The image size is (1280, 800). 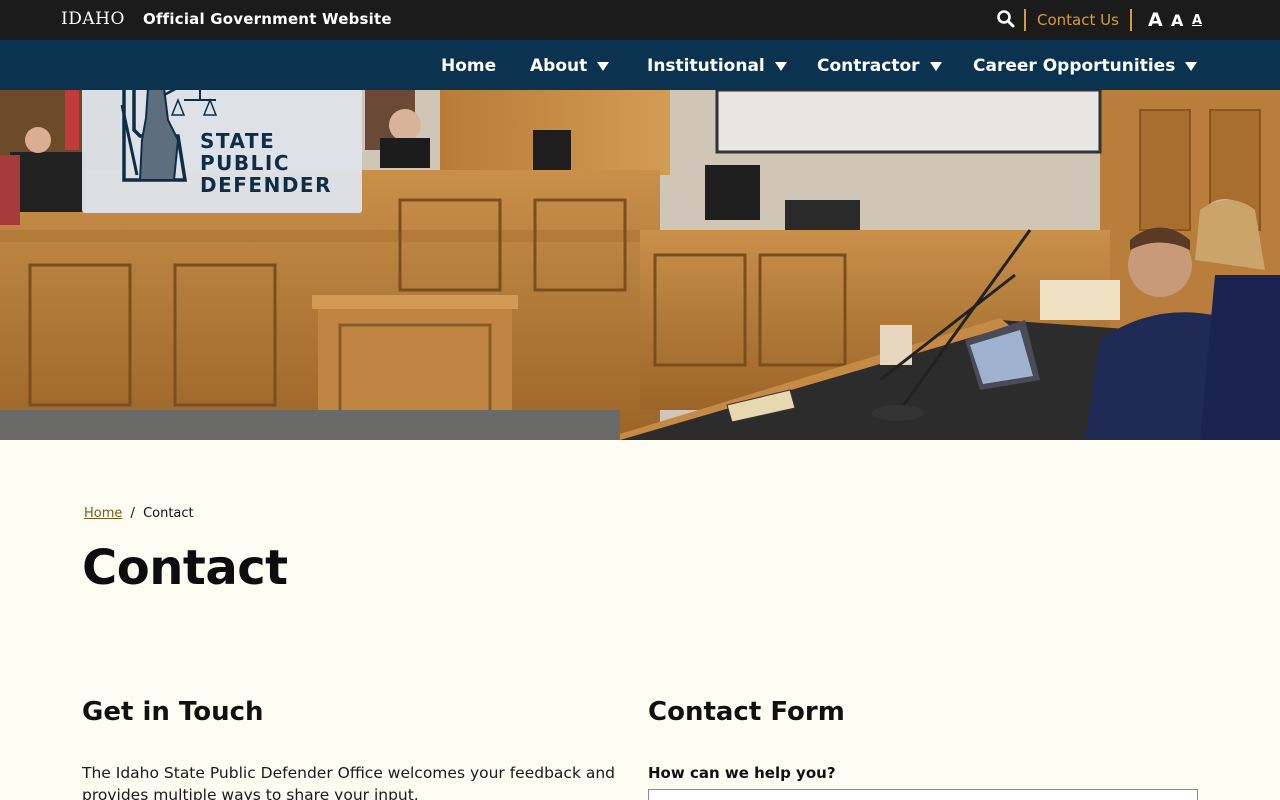 I want to click on logo-line: STATE, so click(x=238, y=141).